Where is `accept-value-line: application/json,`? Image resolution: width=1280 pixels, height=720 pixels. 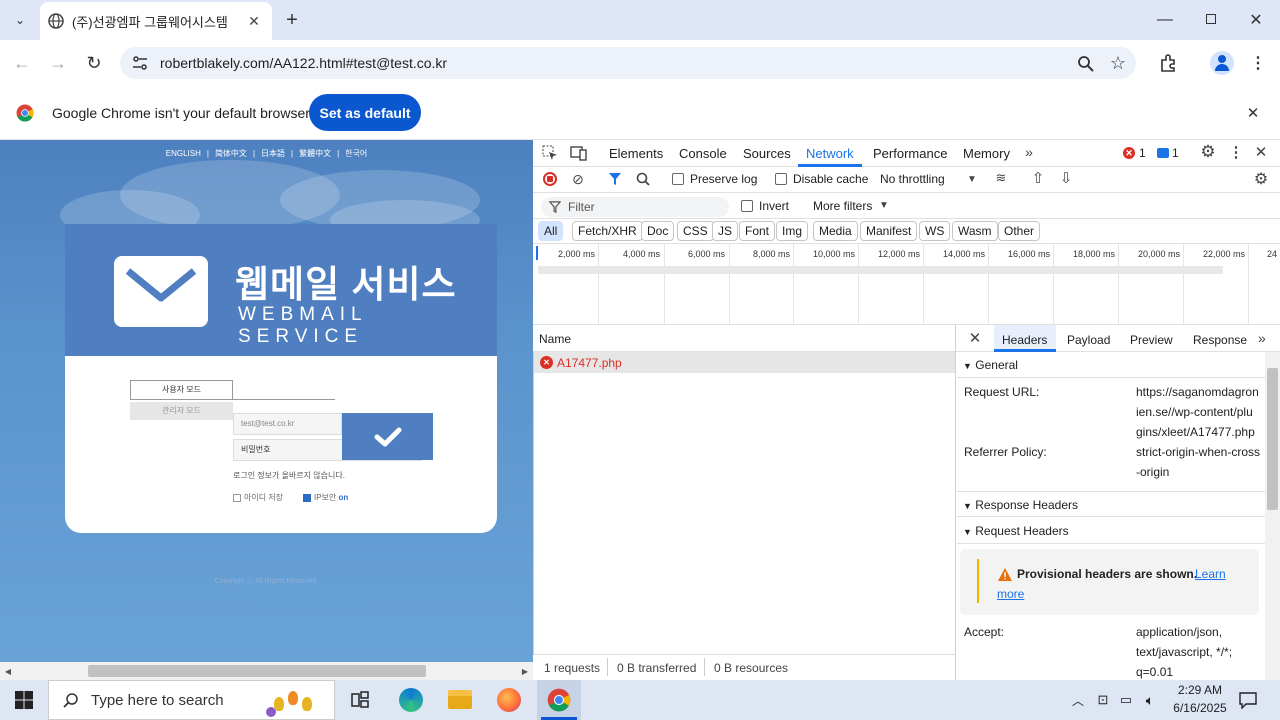 accept-value-line: application/json, is located at coordinates (1179, 632).